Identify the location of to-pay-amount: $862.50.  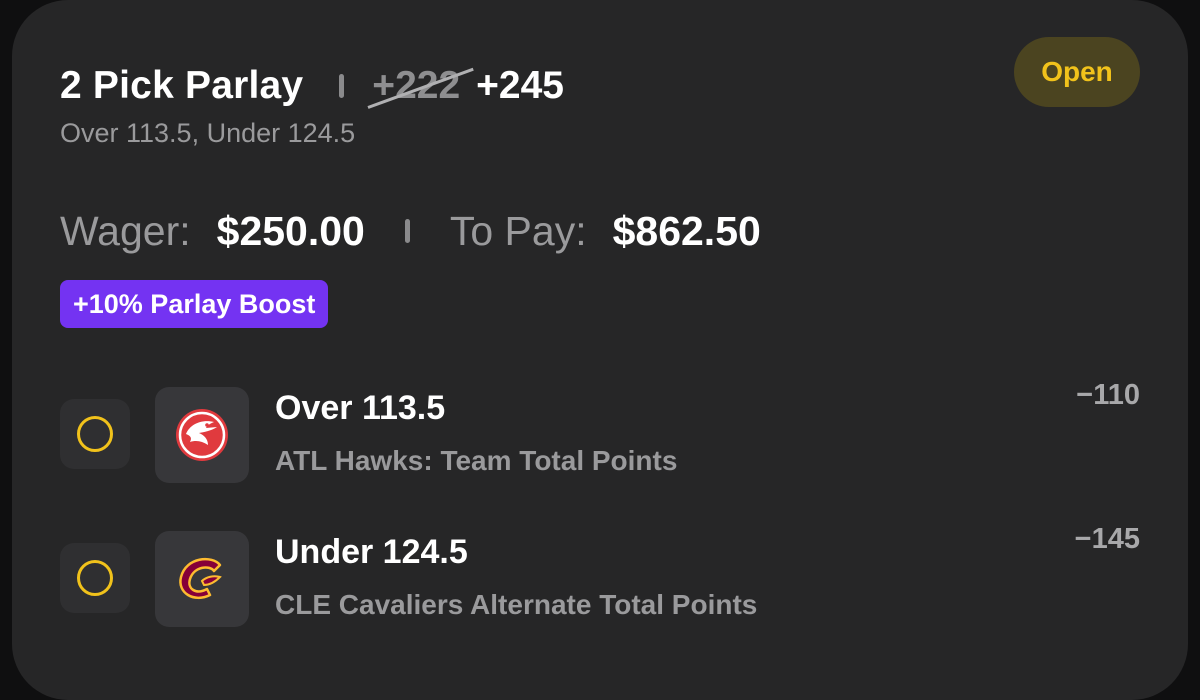
(686, 230).